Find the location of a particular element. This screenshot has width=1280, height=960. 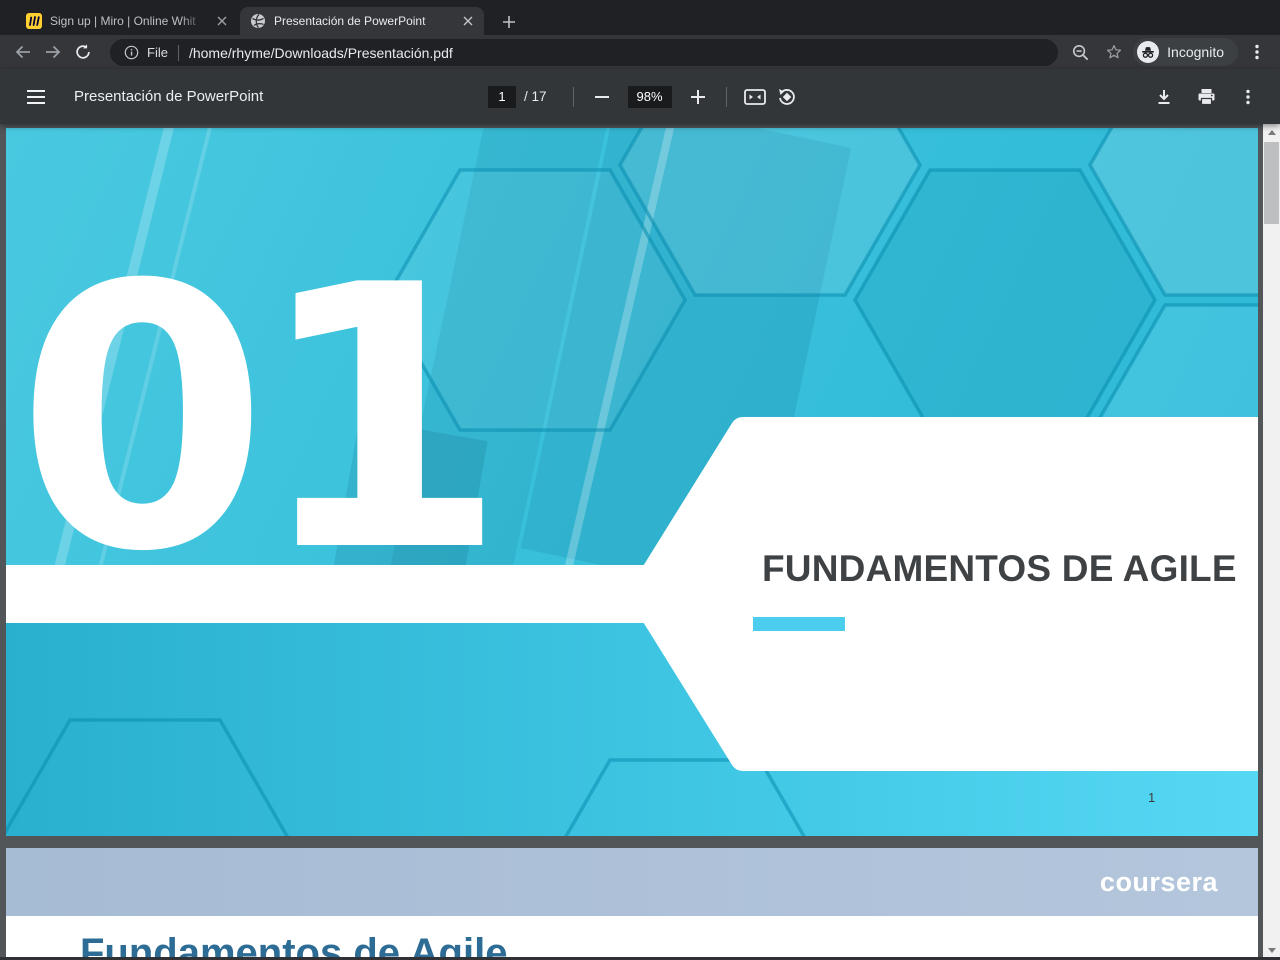

rotate-button is located at coordinates (787, 97).